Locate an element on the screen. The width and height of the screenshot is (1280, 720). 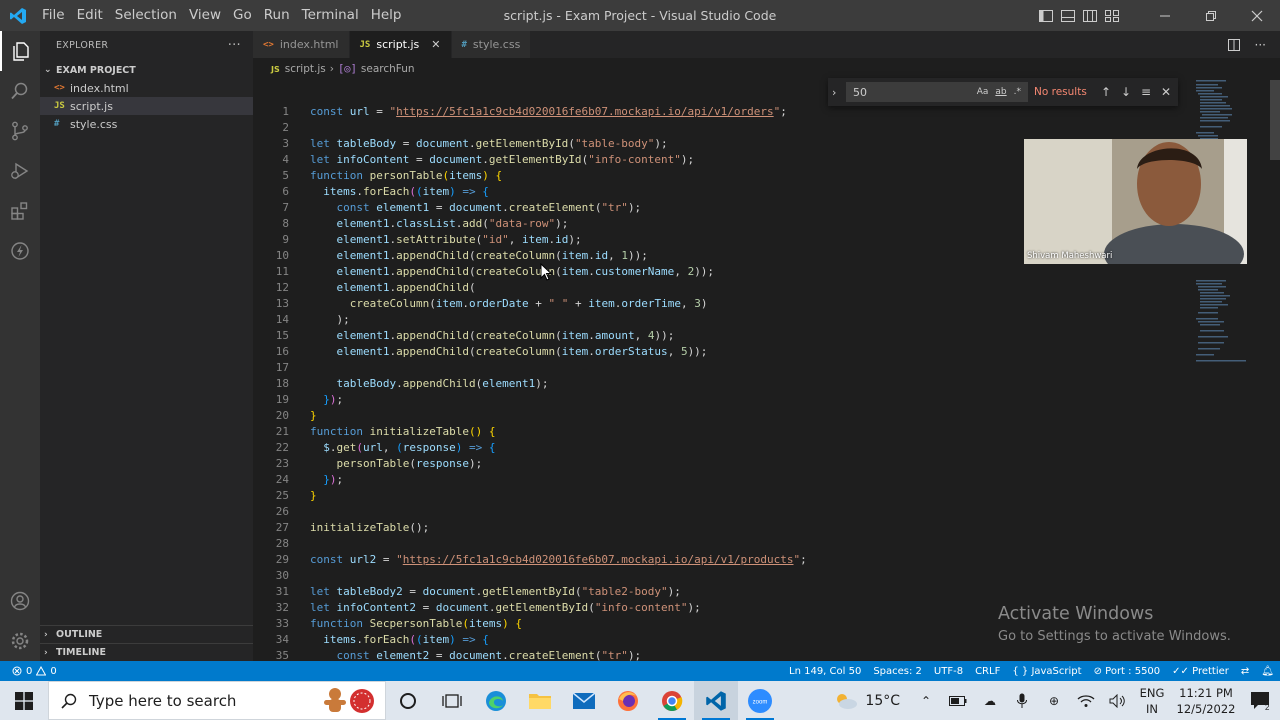
volume-icon is located at coordinates (1118, 700).